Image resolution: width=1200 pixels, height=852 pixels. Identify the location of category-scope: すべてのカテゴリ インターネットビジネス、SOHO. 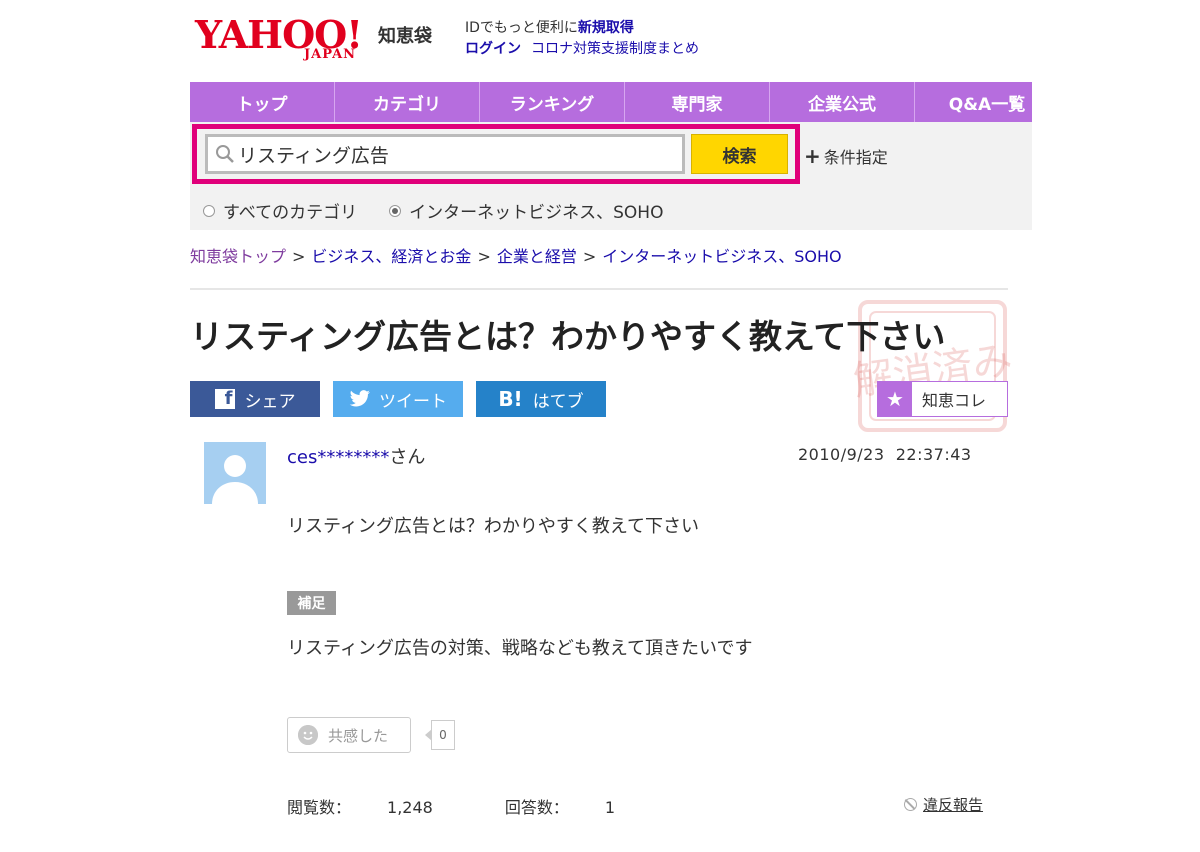
(449, 210).